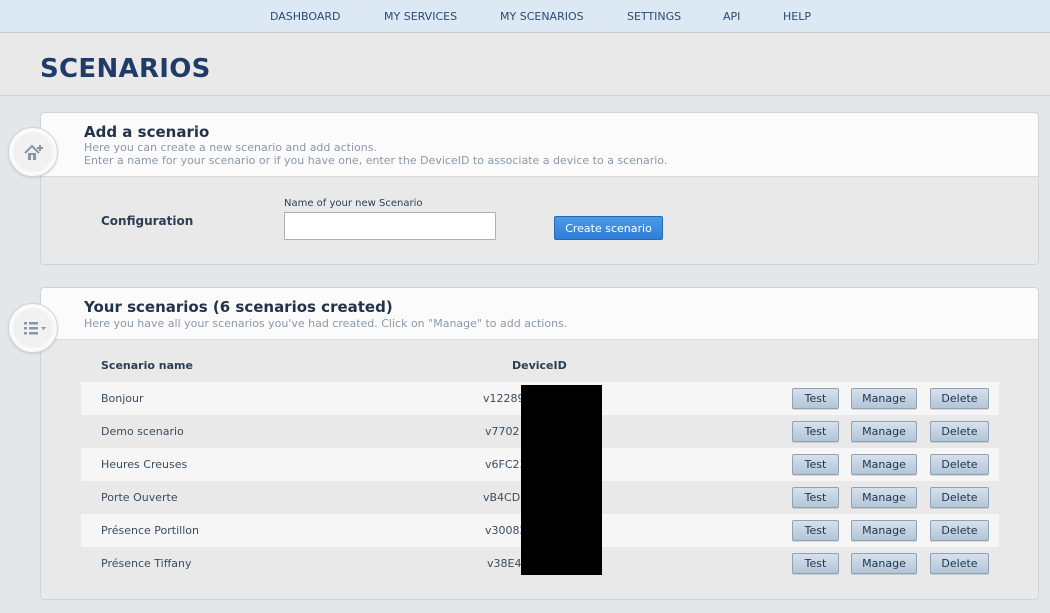  Describe the element at coordinates (33, 328) in the screenshot. I see `list-icon` at that location.